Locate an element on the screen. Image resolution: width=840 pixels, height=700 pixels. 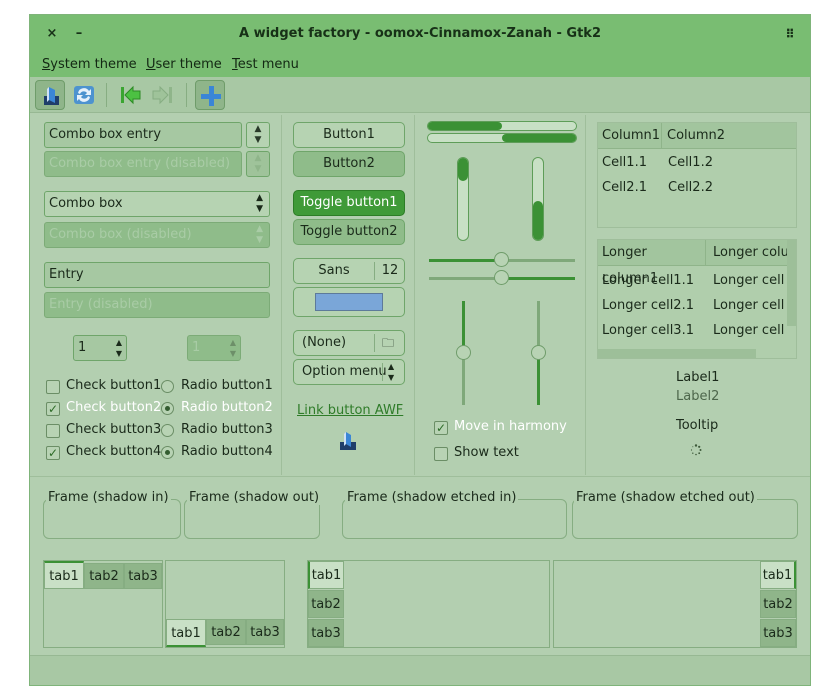
application-icon is located at coordinates (50, 95).